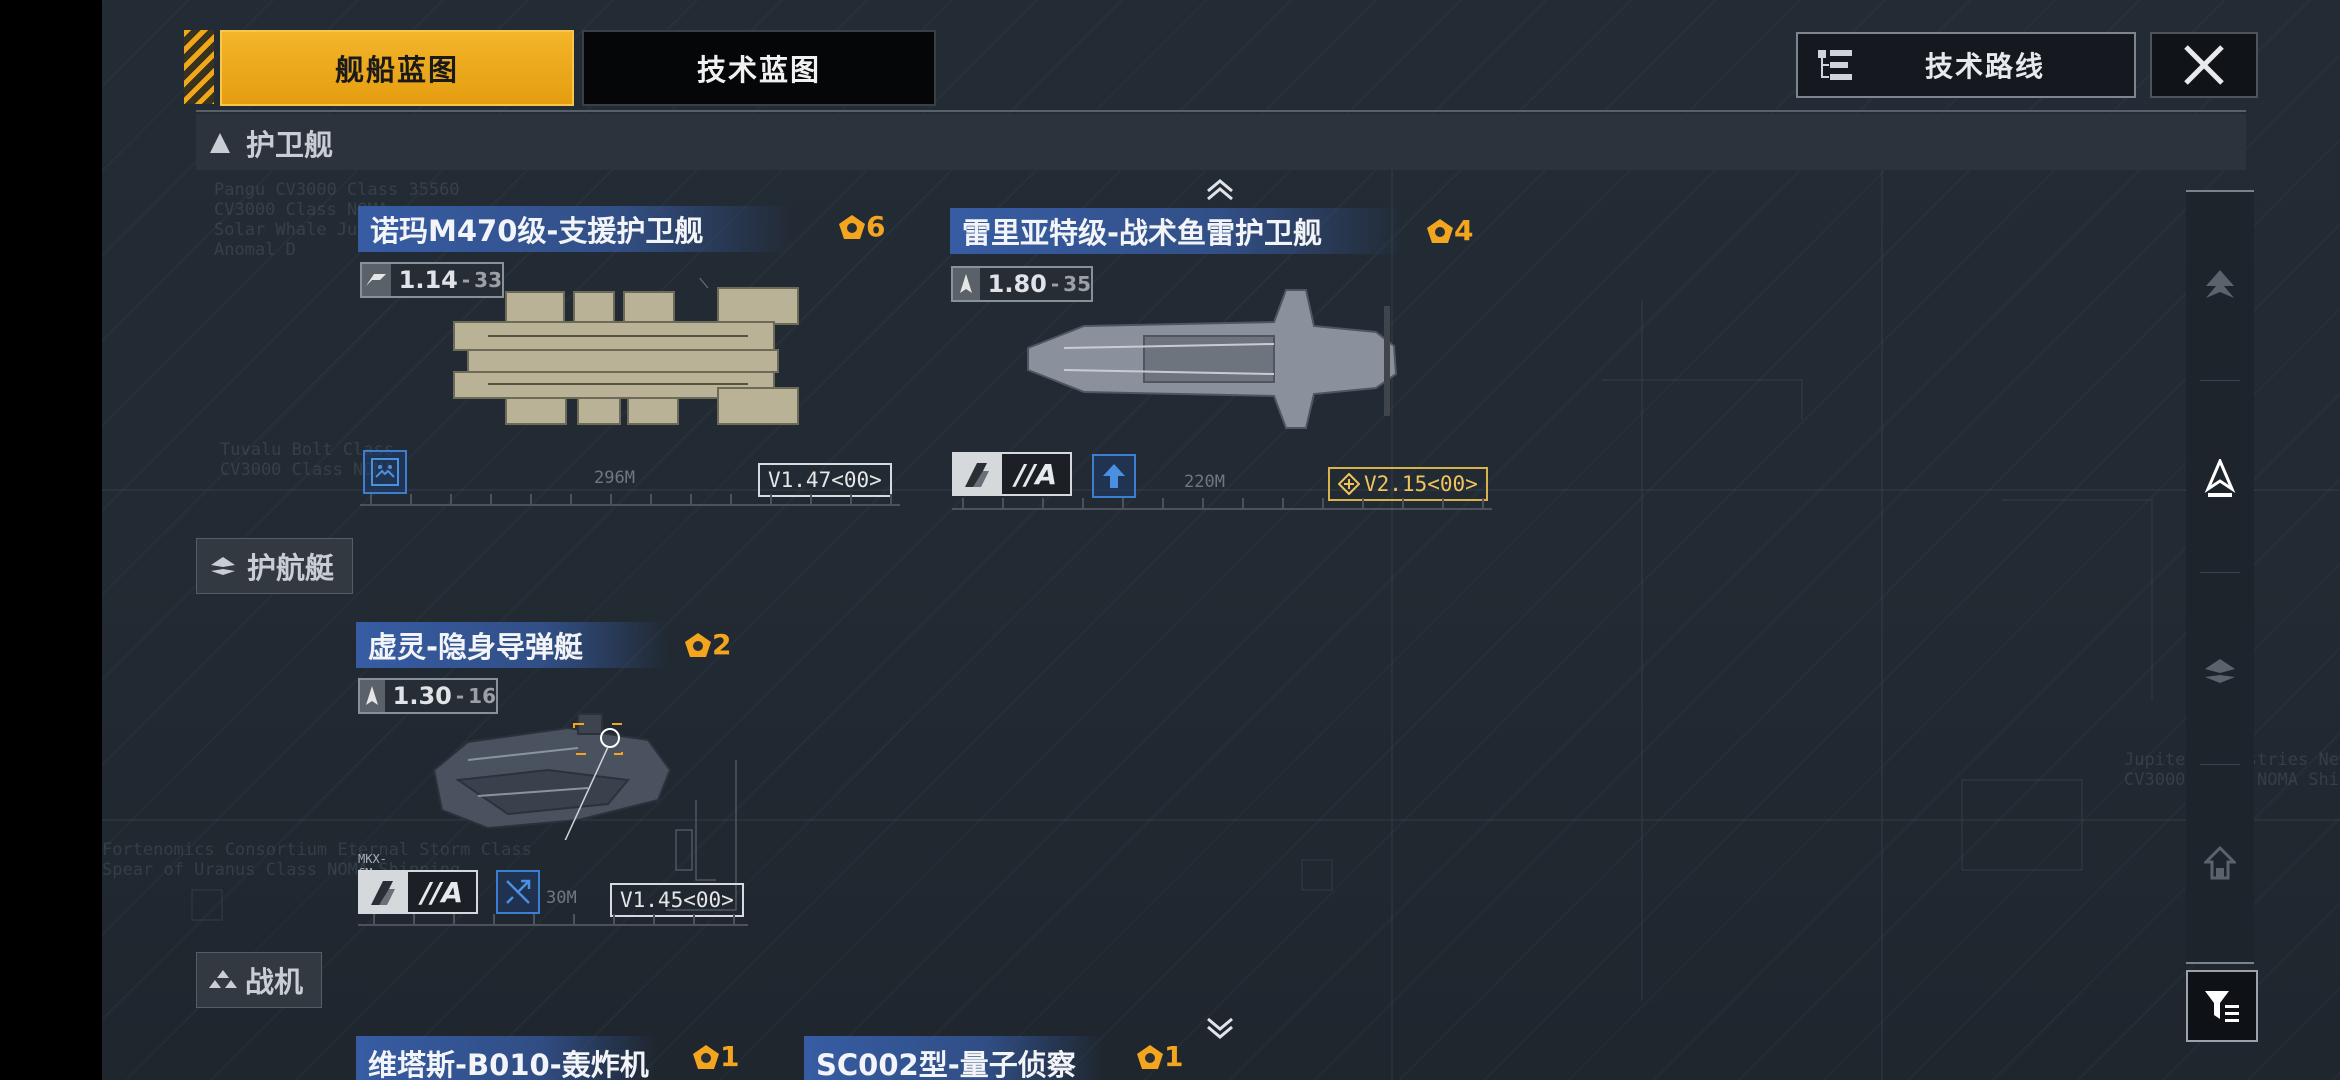 The image size is (2340, 1080). What do you see at coordinates (626, 351) in the screenshot?
I see `ship-image-noma` at bounding box center [626, 351].